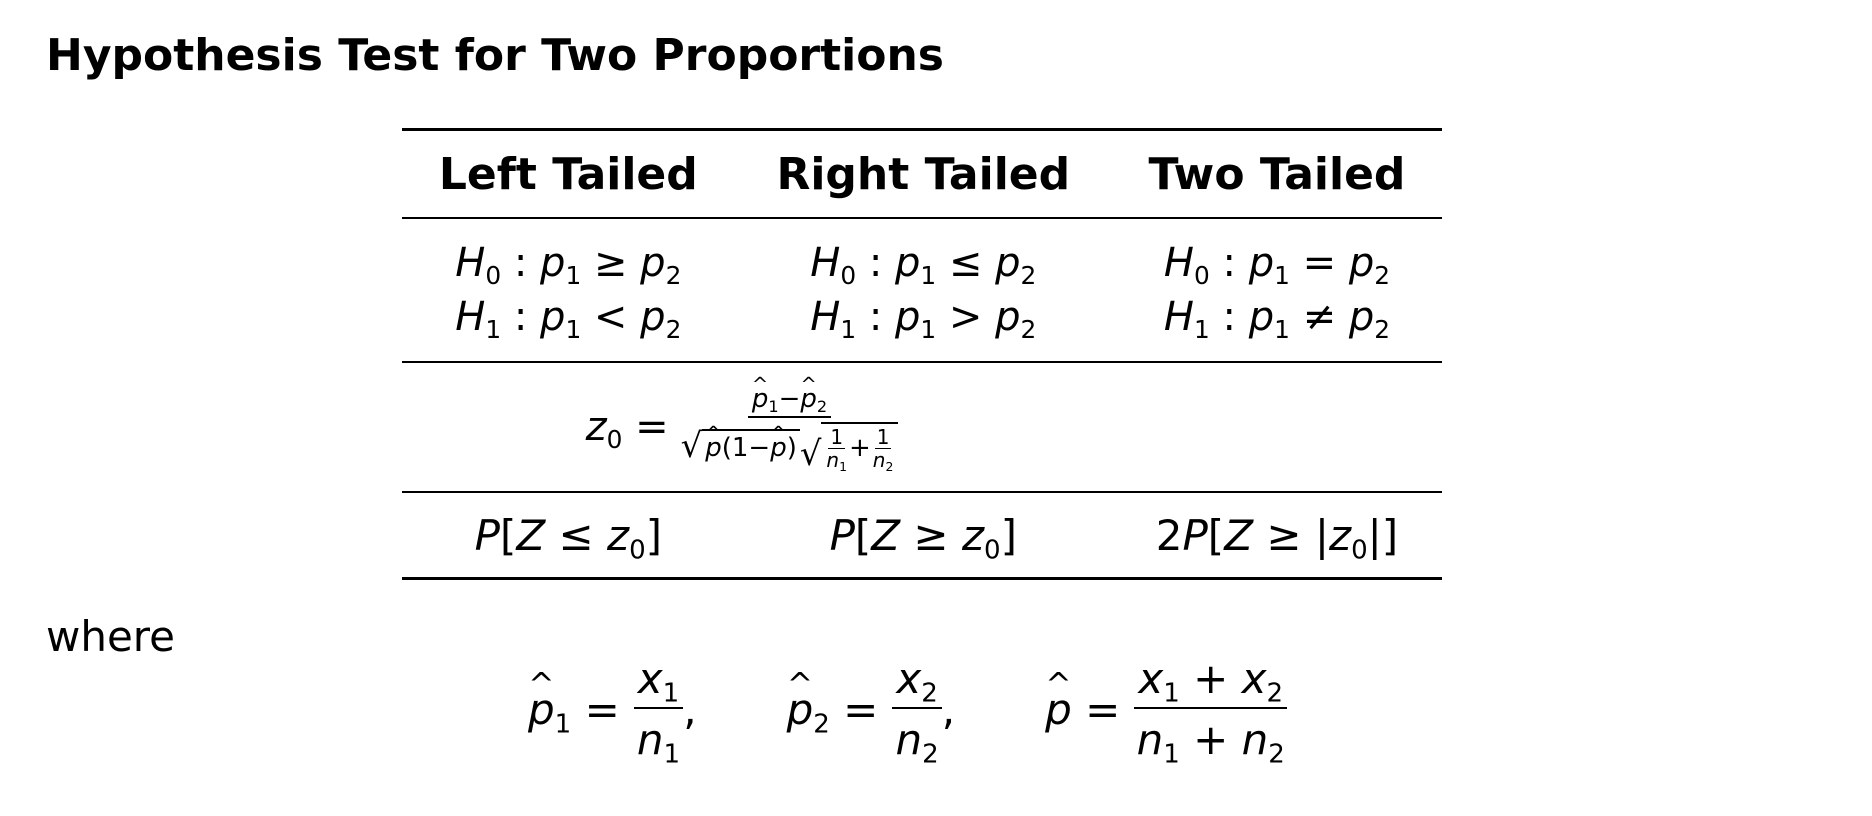 This screenshot has height=816, width=1872. What do you see at coordinates (568, 265) in the screenshot?
I see `null-hypothesis-left: H0 : p1 ≥ p2` at bounding box center [568, 265].